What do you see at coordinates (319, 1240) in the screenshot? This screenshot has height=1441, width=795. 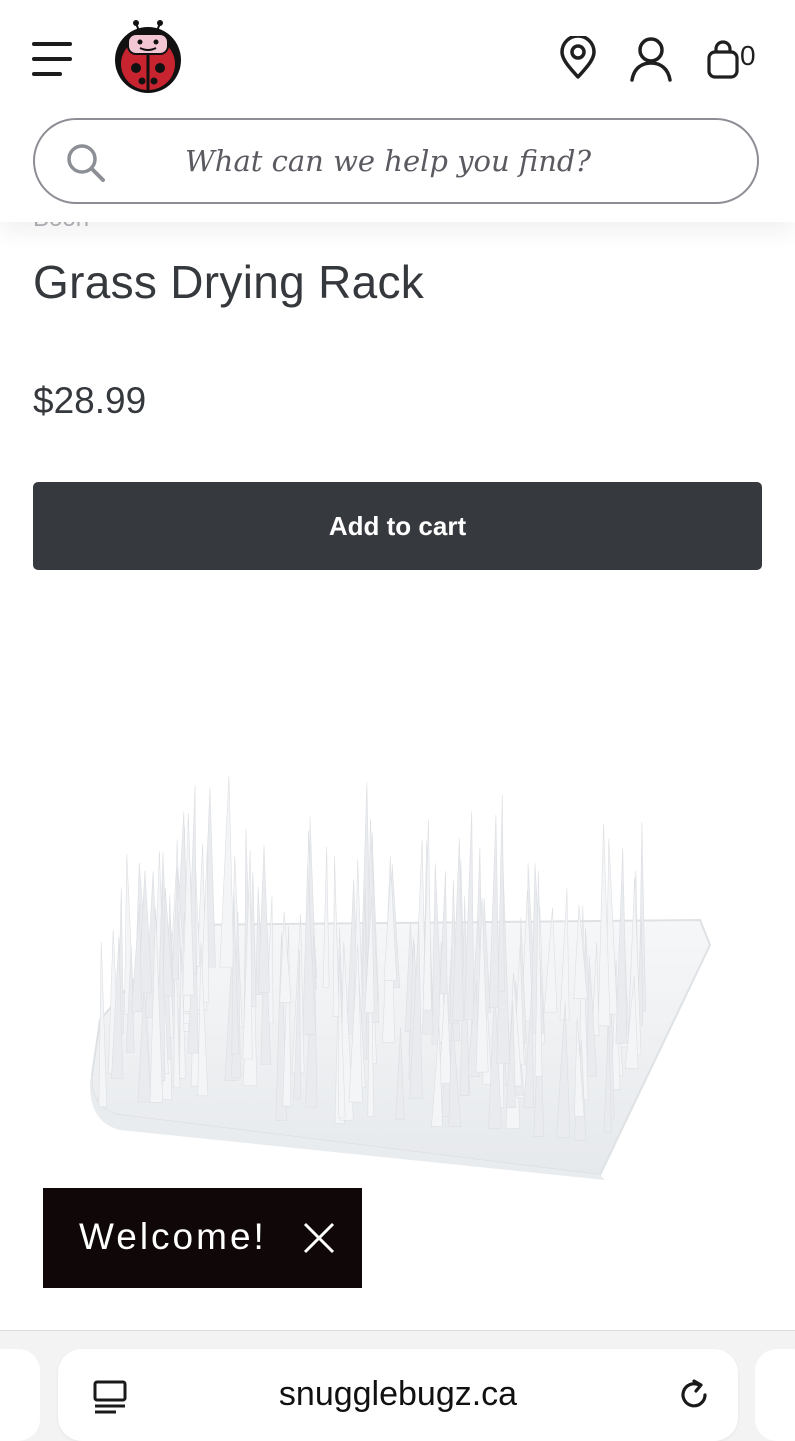 I see `close-icon` at bounding box center [319, 1240].